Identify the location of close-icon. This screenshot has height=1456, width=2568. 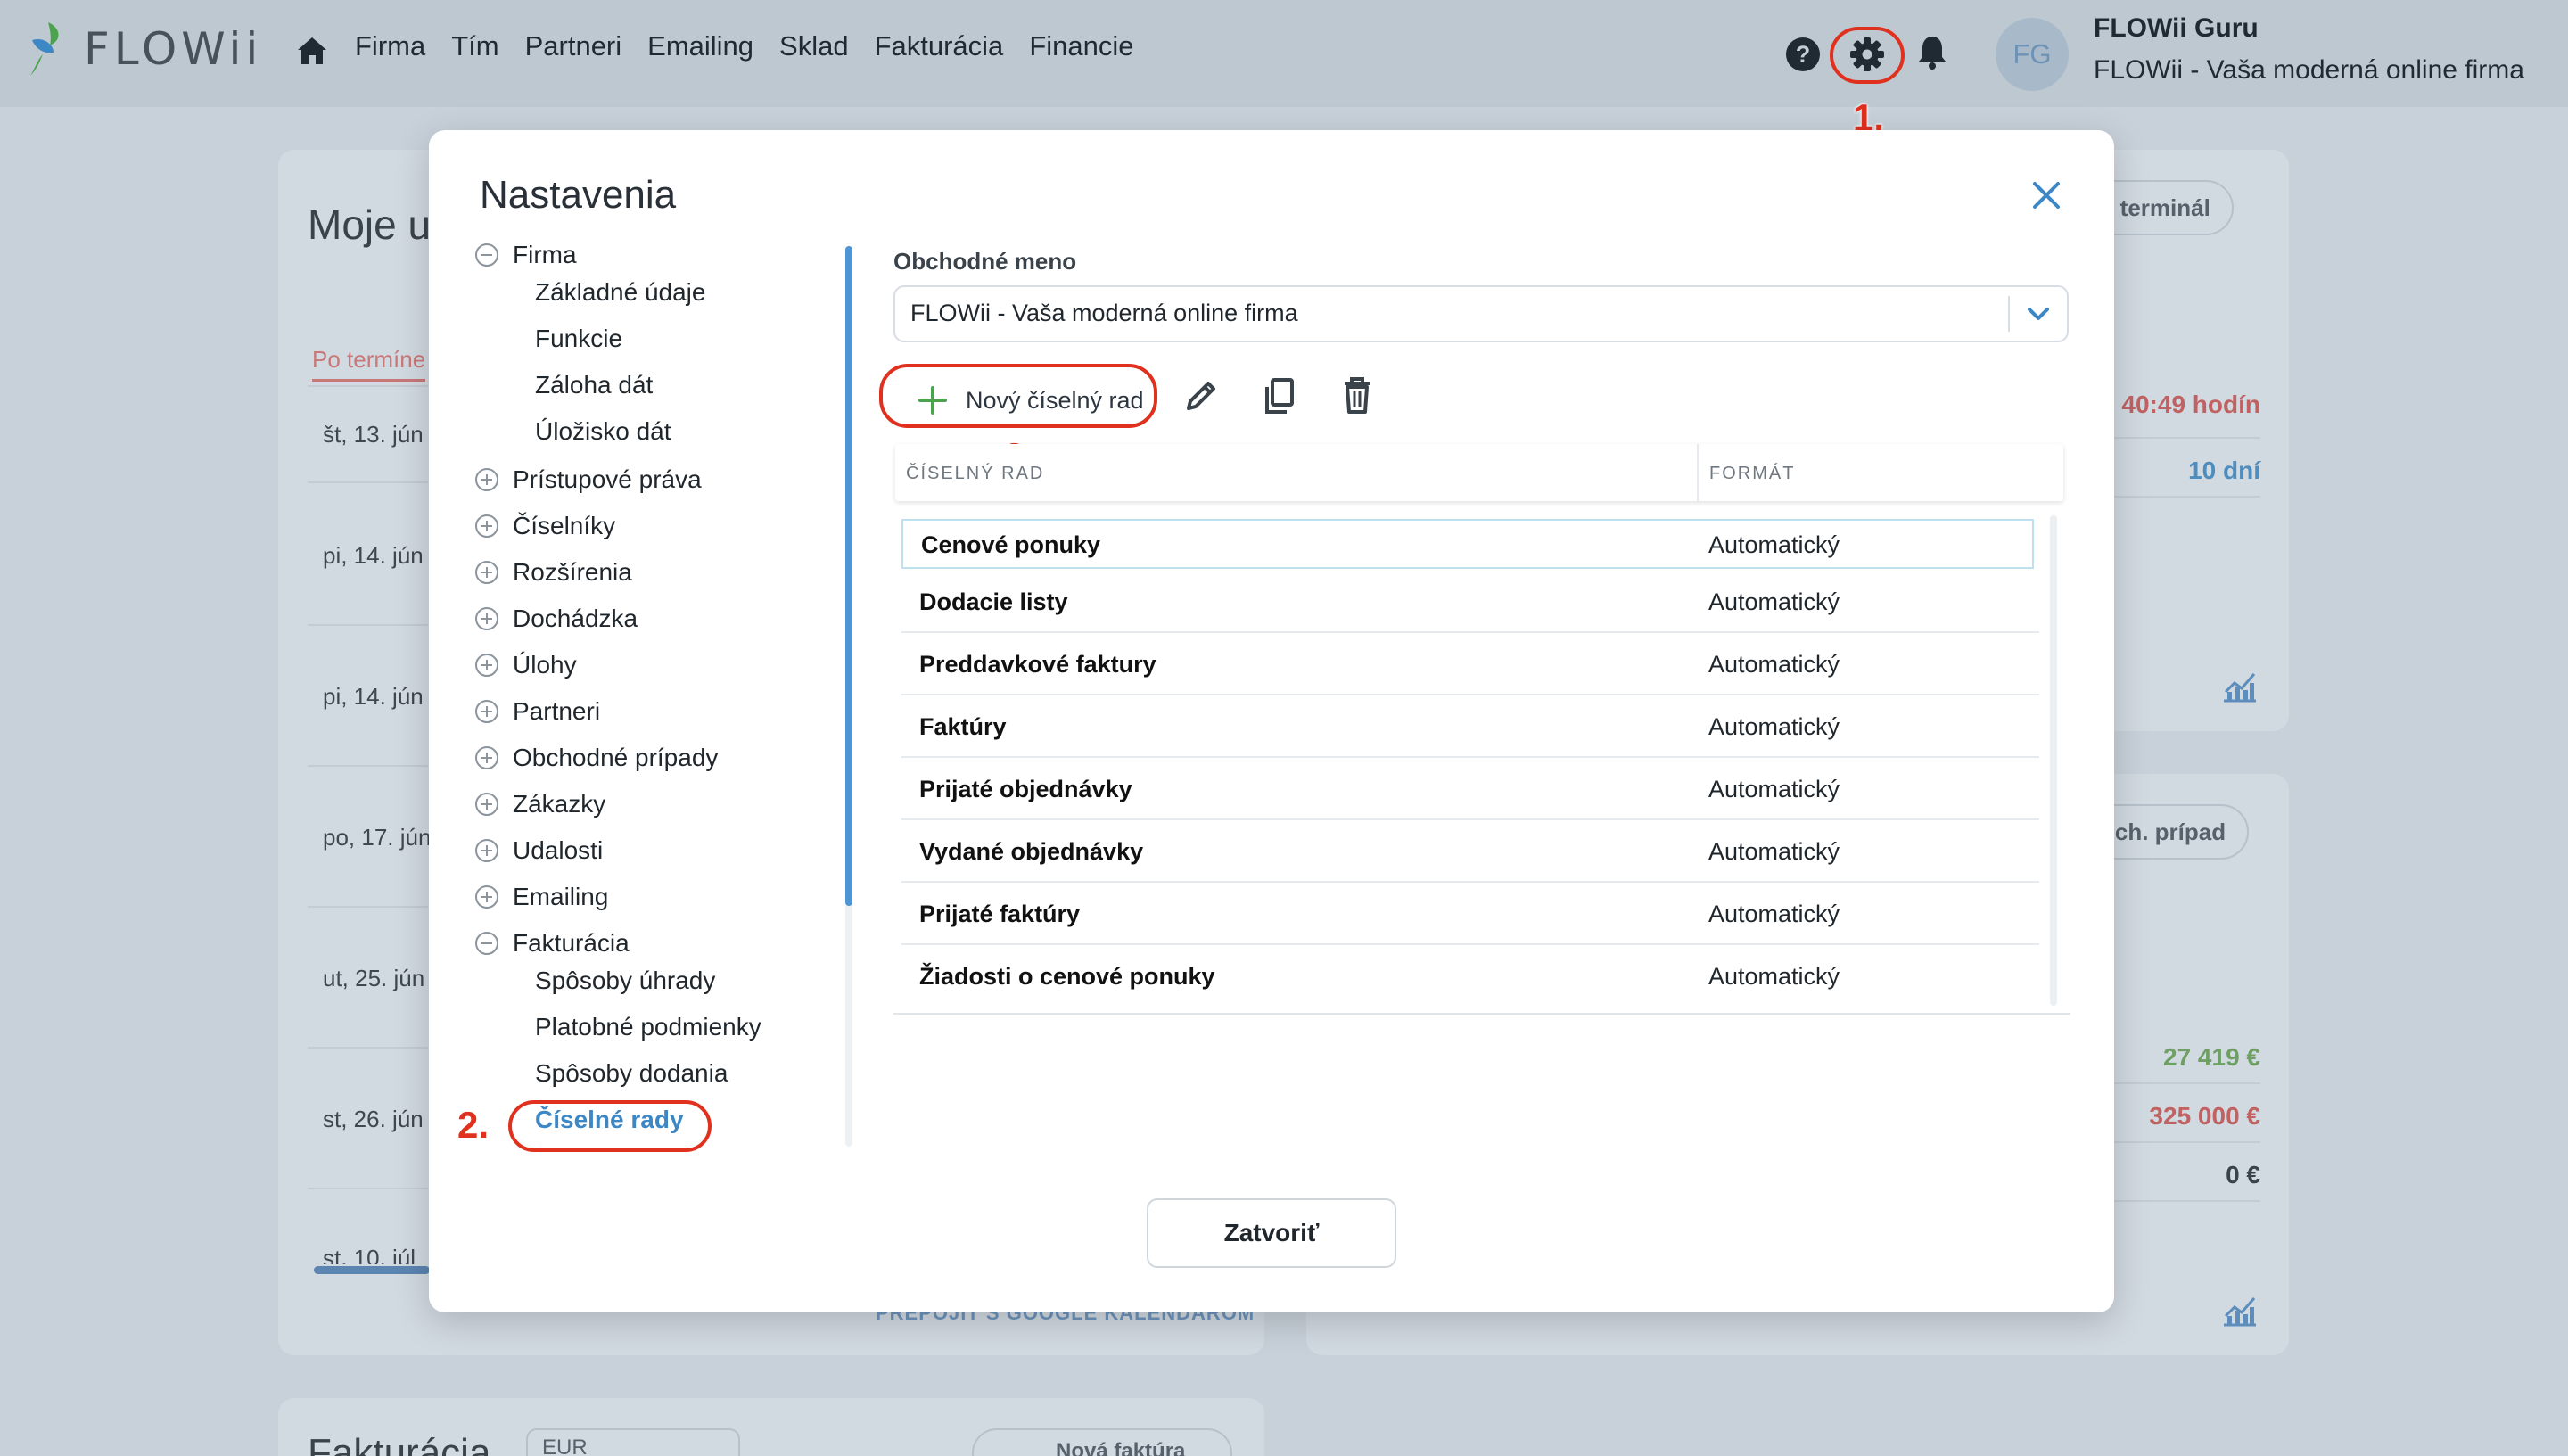
(2046, 195).